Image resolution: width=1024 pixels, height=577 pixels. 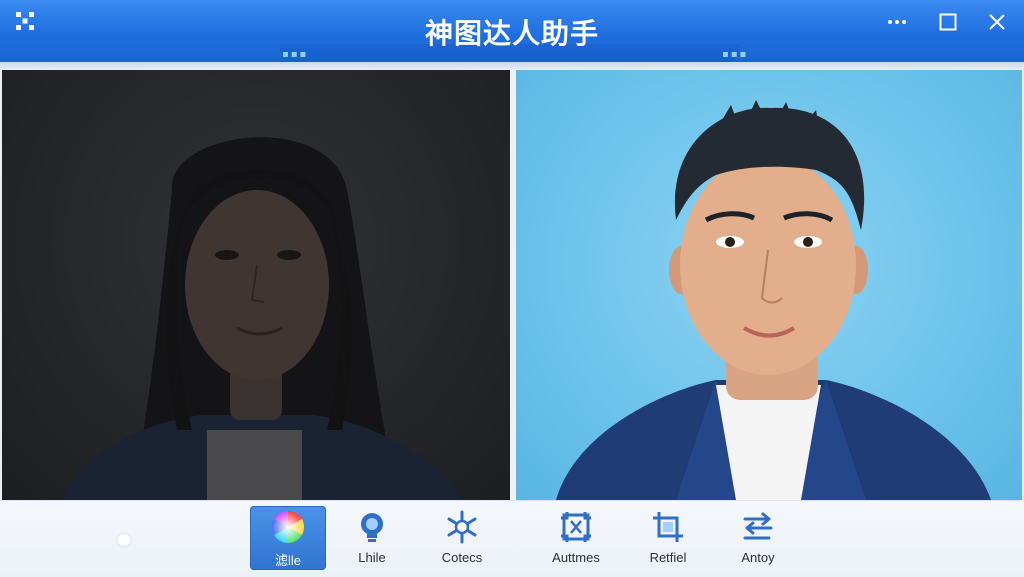 I want to click on maximize-icon, so click(x=948, y=22).